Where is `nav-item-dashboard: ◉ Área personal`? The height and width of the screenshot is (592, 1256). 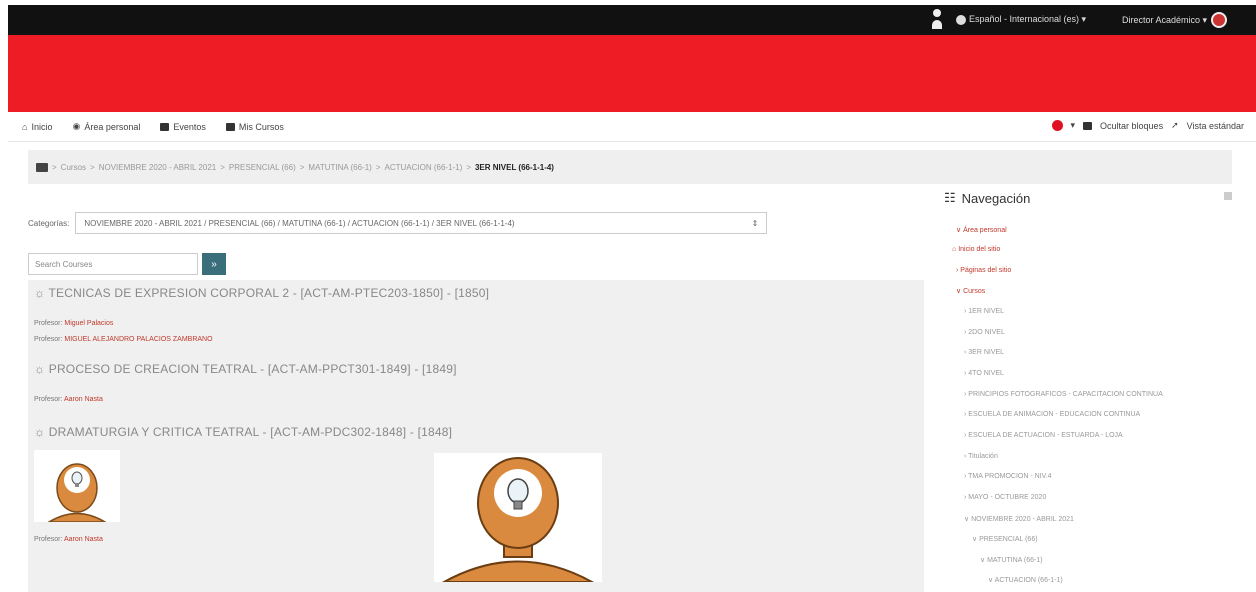
nav-item-dashboard: ◉ Área personal is located at coordinates (106, 126).